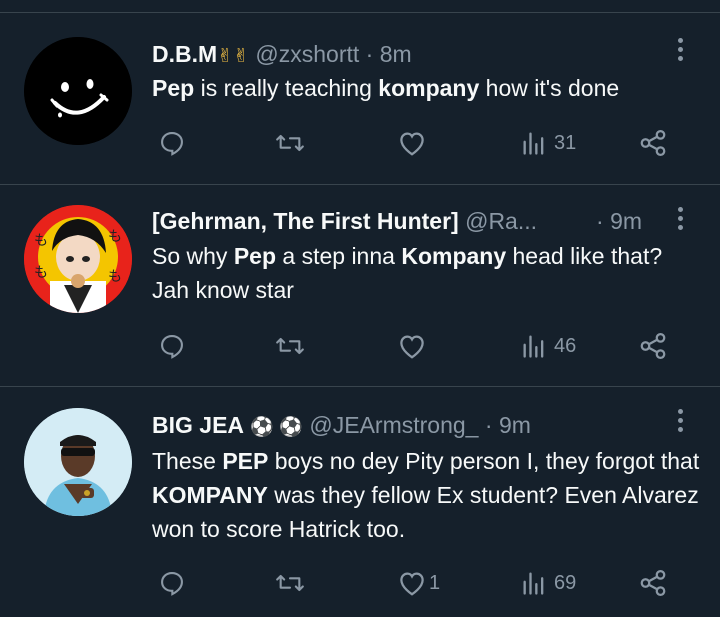 The width and height of the screenshot is (720, 617). What do you see at coordinates (286, 88) in the screenshot?
I see `text-plain: is really teaching` at bounding box center [286, 88].